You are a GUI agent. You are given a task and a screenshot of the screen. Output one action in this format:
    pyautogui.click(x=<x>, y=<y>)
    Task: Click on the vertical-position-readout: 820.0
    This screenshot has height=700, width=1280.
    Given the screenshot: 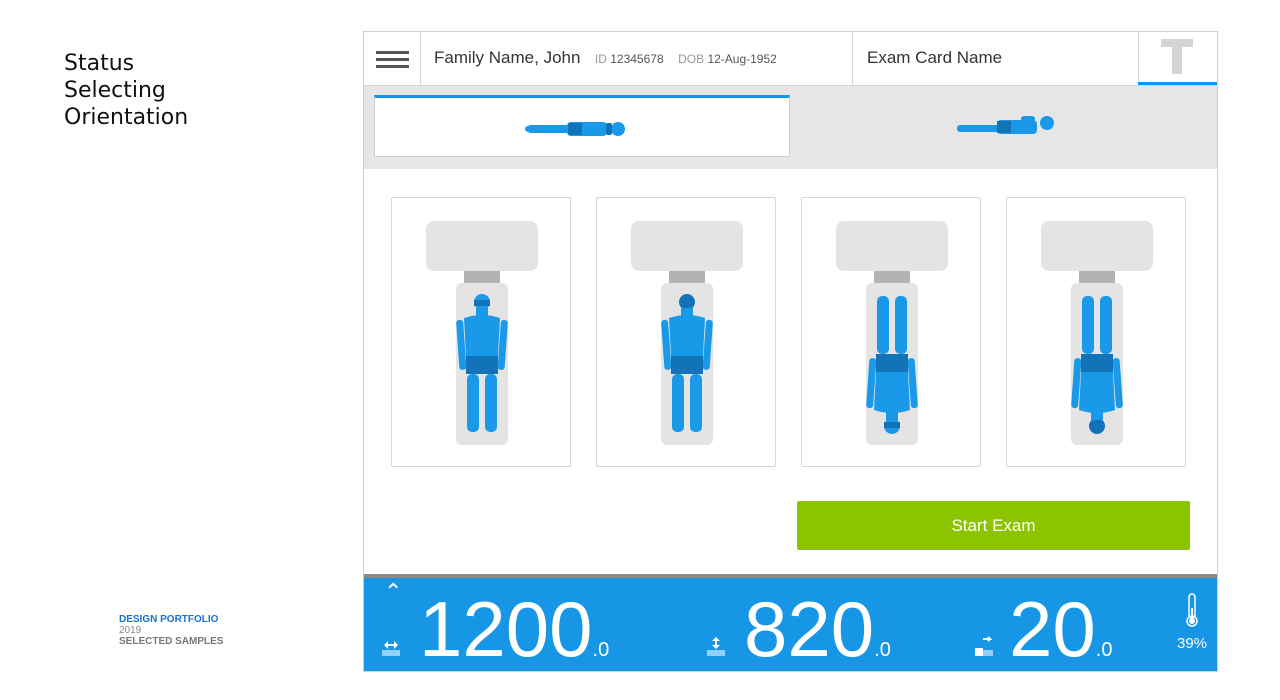 What is the action you would take?
    pyautogui.click(x=817, y=628)
    